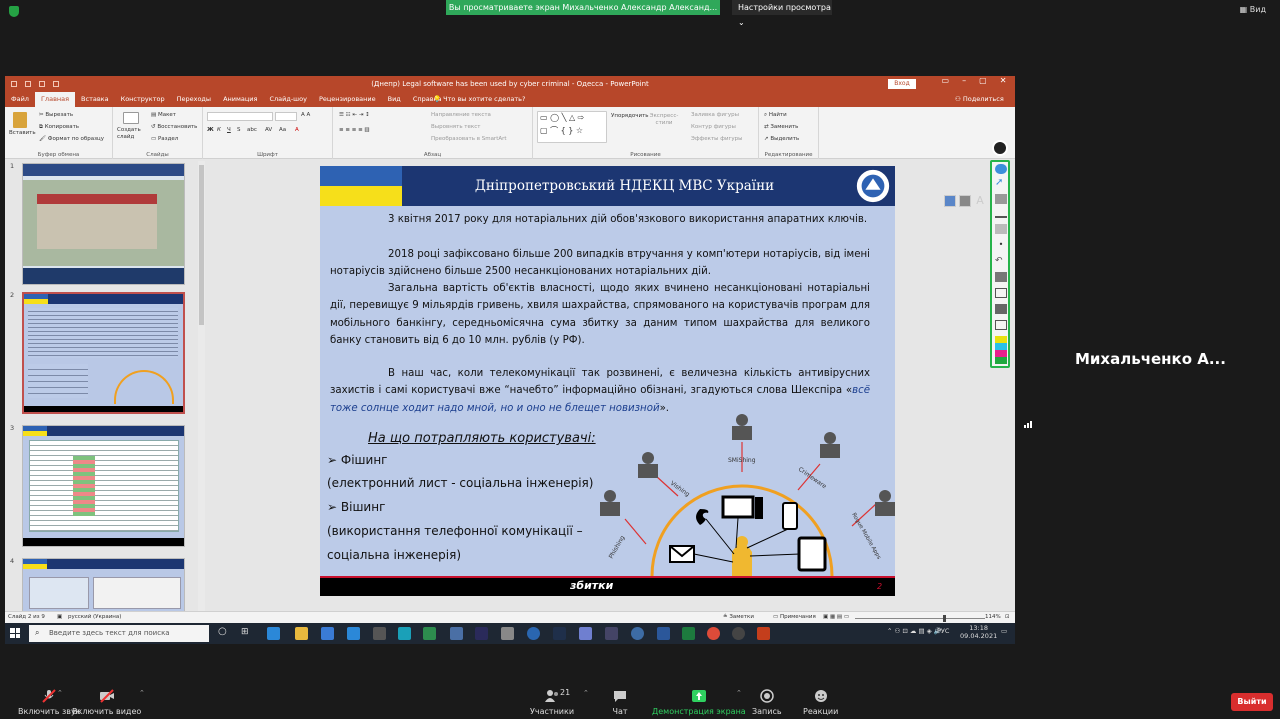 The image size is (1280, 719). Describe the element at coordinates (273, 633) in the screenshot. I see `edge-icon` at that location.